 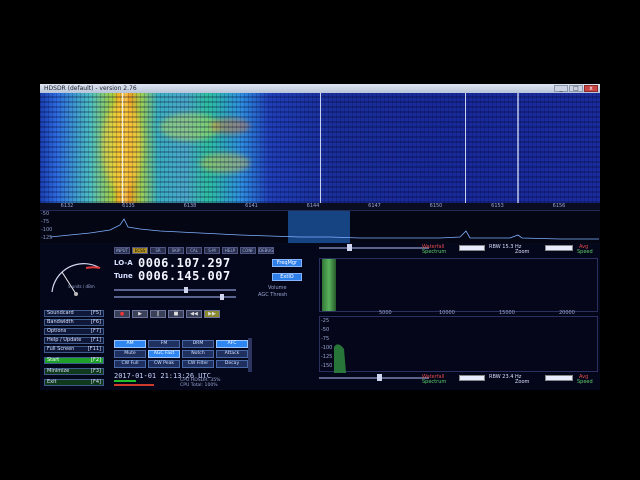 What do you see at coordinates (130, 364) in the screenshot?
I see `cw-full-button: CW Full` at bounding box center [130, 364].